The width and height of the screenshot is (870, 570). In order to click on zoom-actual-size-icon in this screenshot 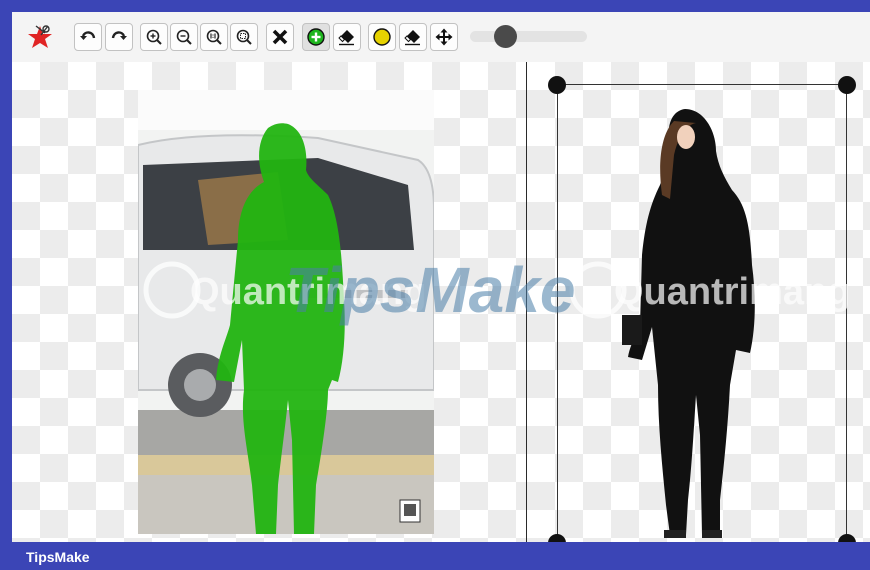, I will do `click(214, 37)`.